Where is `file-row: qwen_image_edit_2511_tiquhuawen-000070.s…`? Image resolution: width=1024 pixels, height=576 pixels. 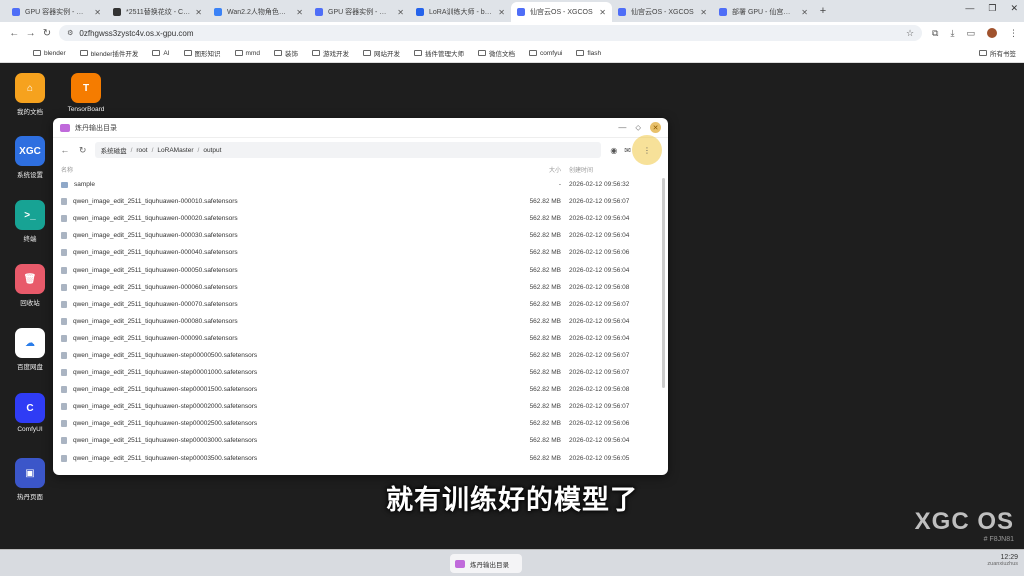 file-row: qwen_image_edit_2511_tiquhuawen-000070.s… is located at coordinates (360, 304).